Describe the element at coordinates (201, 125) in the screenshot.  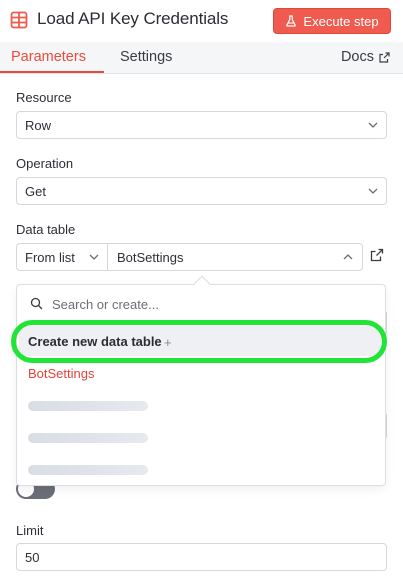
I see `resource-select: Row` at that location.